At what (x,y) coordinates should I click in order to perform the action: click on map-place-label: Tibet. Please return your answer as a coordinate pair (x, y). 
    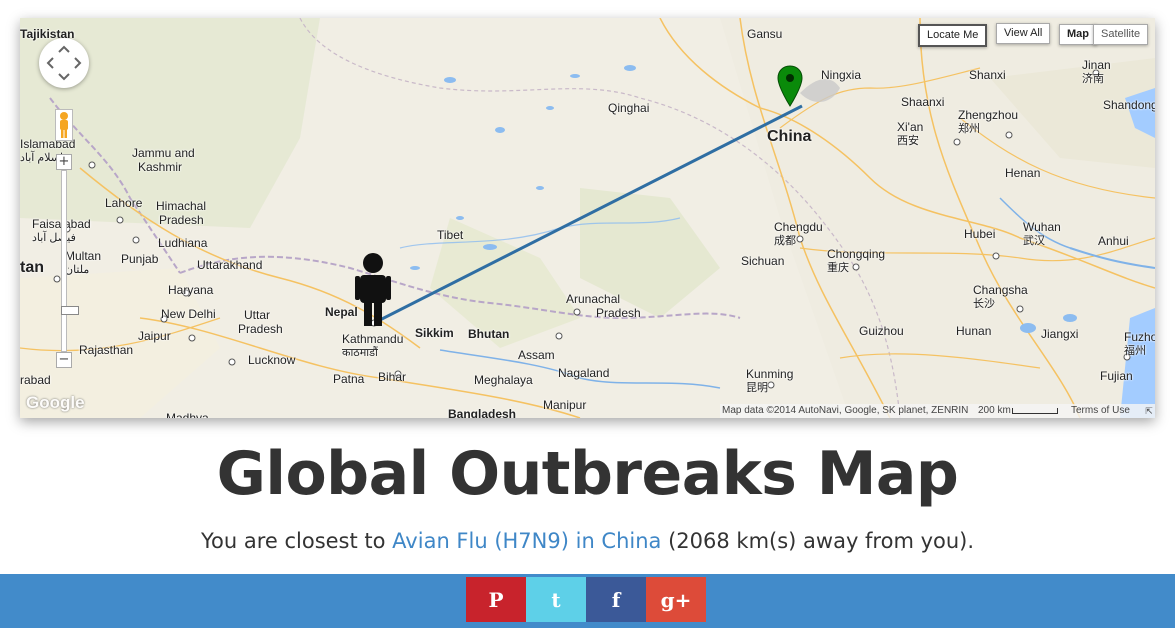
    Looking at the image, I should click on (450, 235).